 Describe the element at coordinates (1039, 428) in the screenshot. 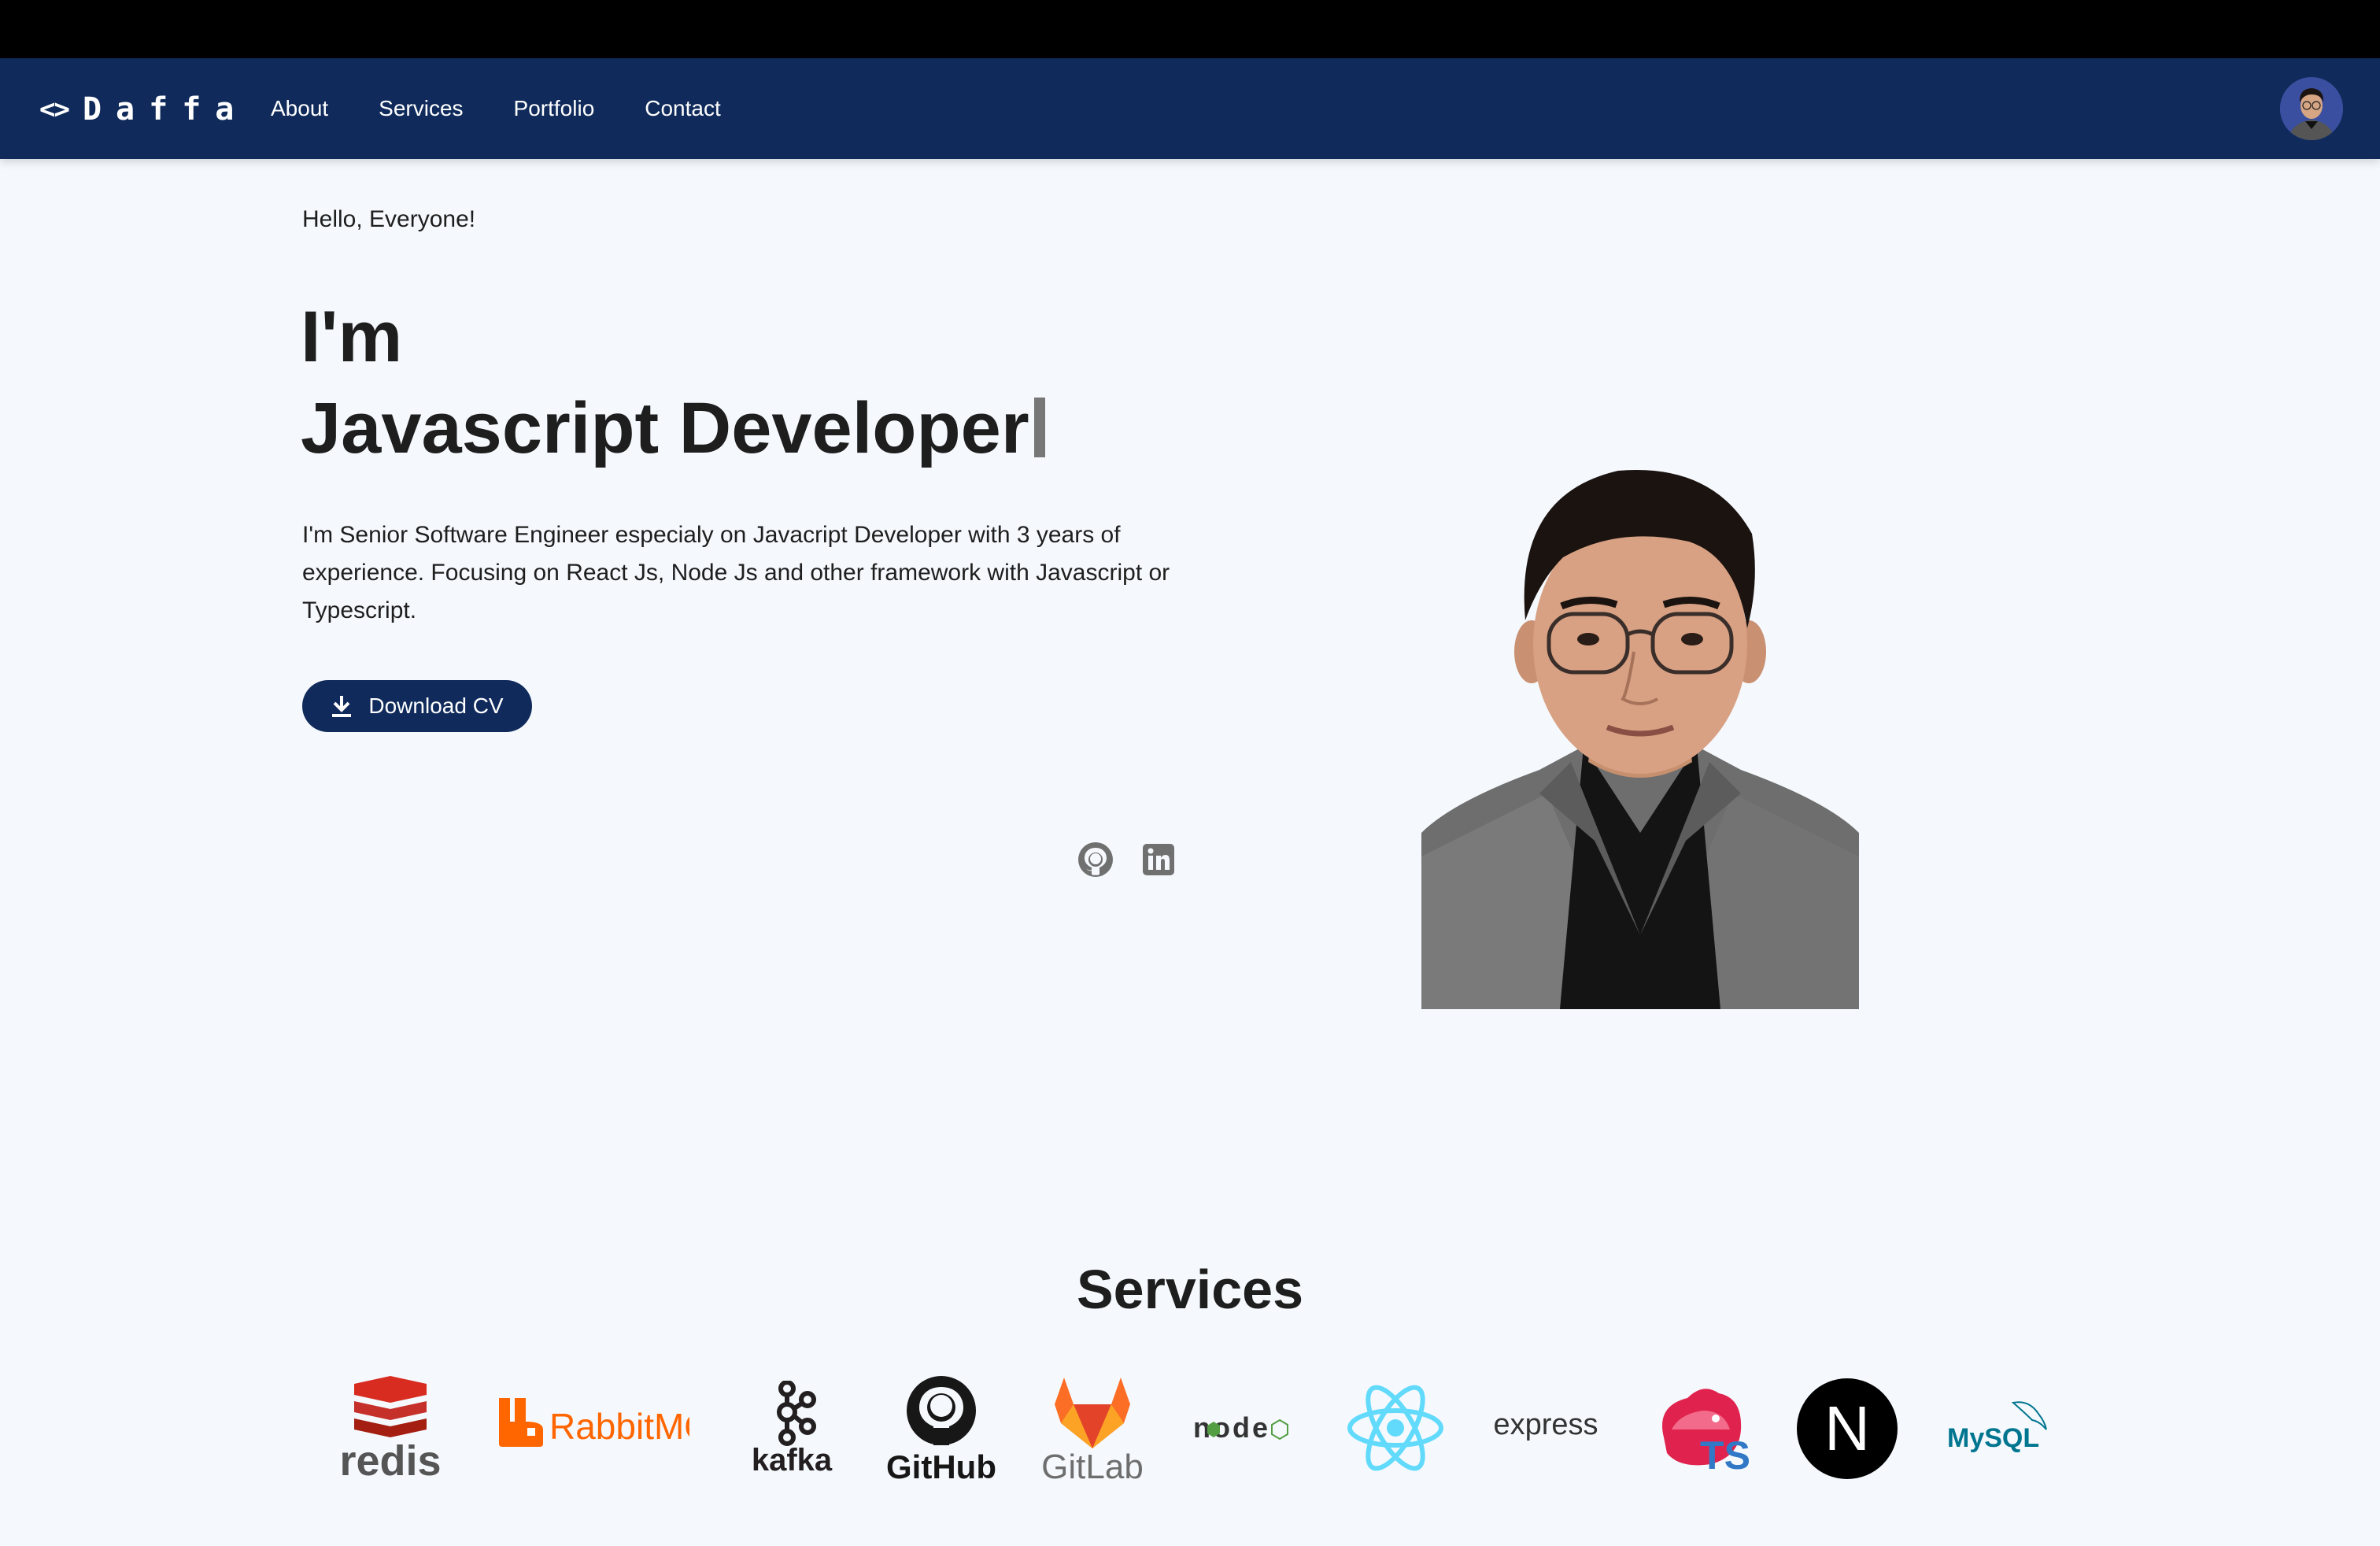

I see `typing-cursor` at that location.